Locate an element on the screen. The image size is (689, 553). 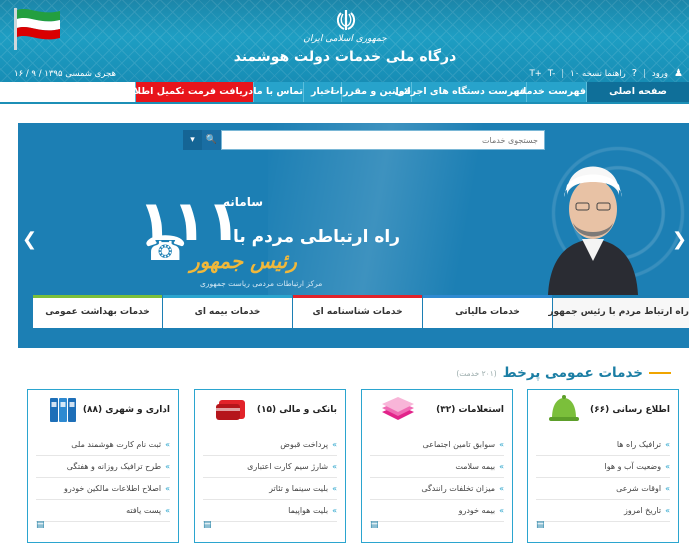
emblem-caption: جمهوری اسلامی ایران is located at coordinates (345, 39).